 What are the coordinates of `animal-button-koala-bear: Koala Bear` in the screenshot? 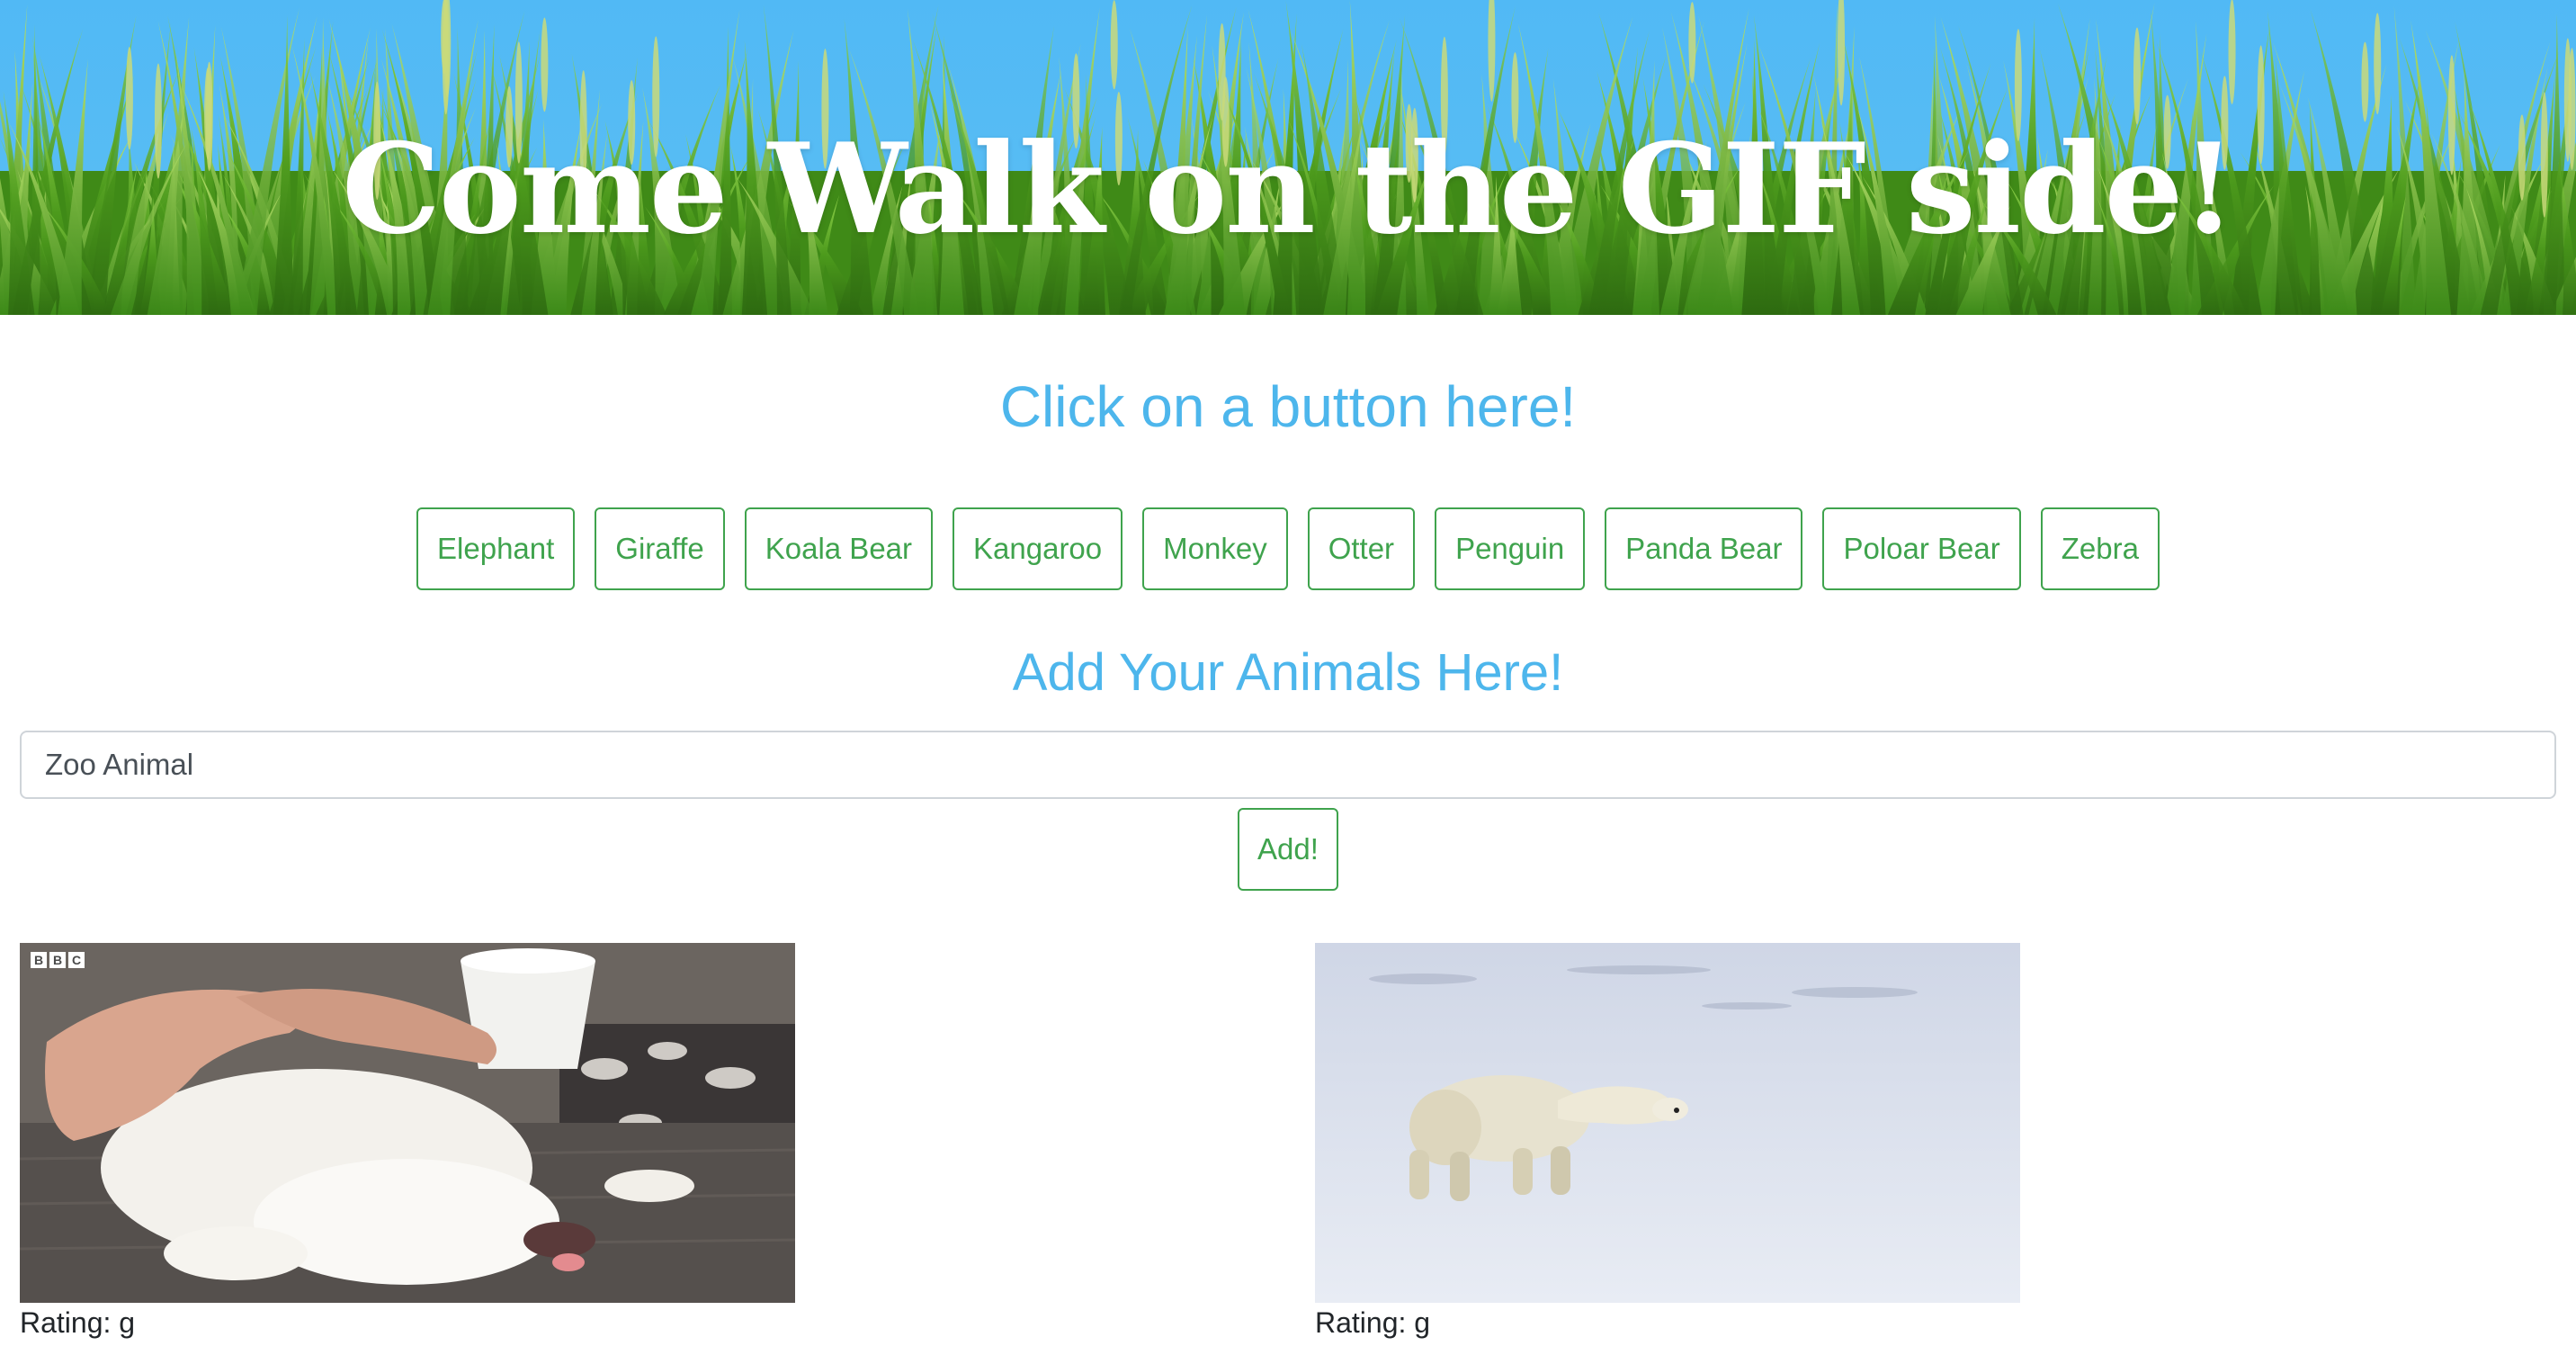 It's located at (839, 548).